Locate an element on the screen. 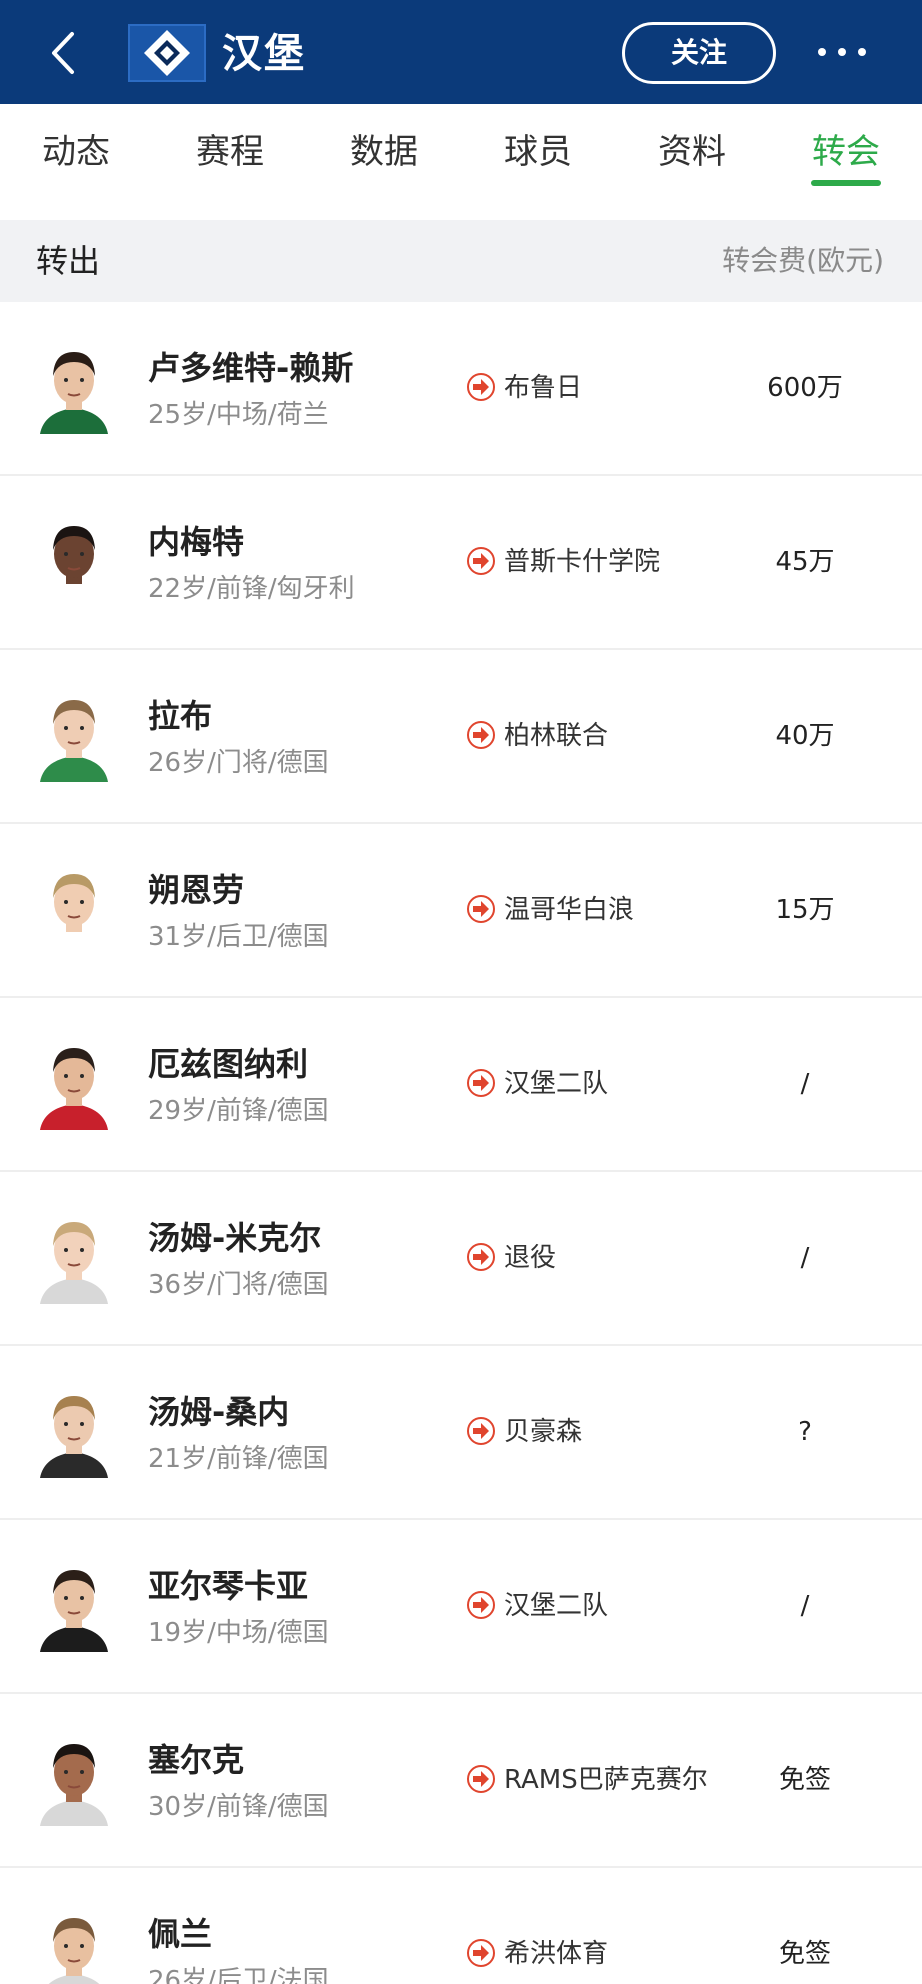 This screenshot has width=922, height=1984. player-name: 卢多维特-赖斯 is located at coordinates (251, 368).